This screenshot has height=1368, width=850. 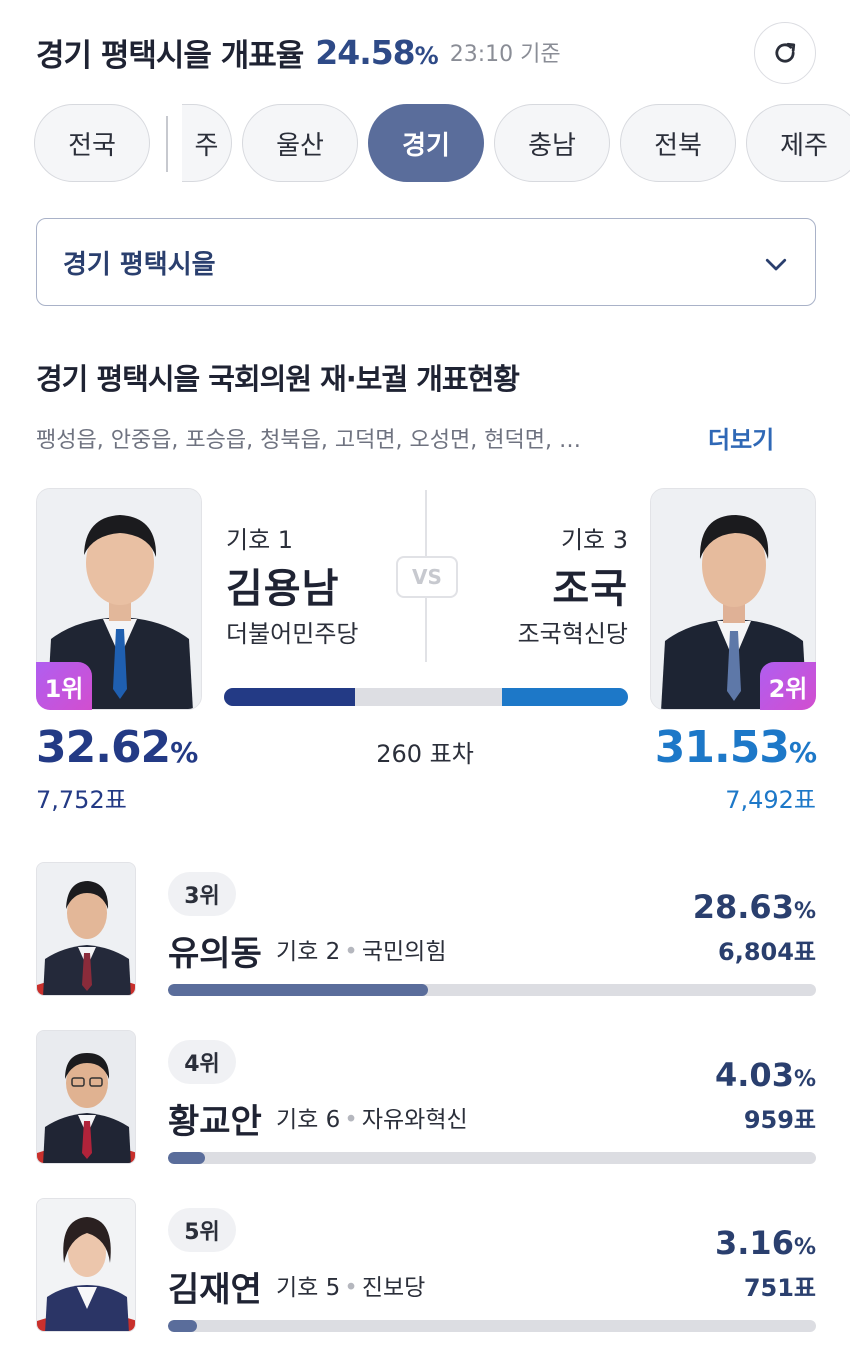 I want to click on candidate-name: 김재연, so click(x=215, y=1290).